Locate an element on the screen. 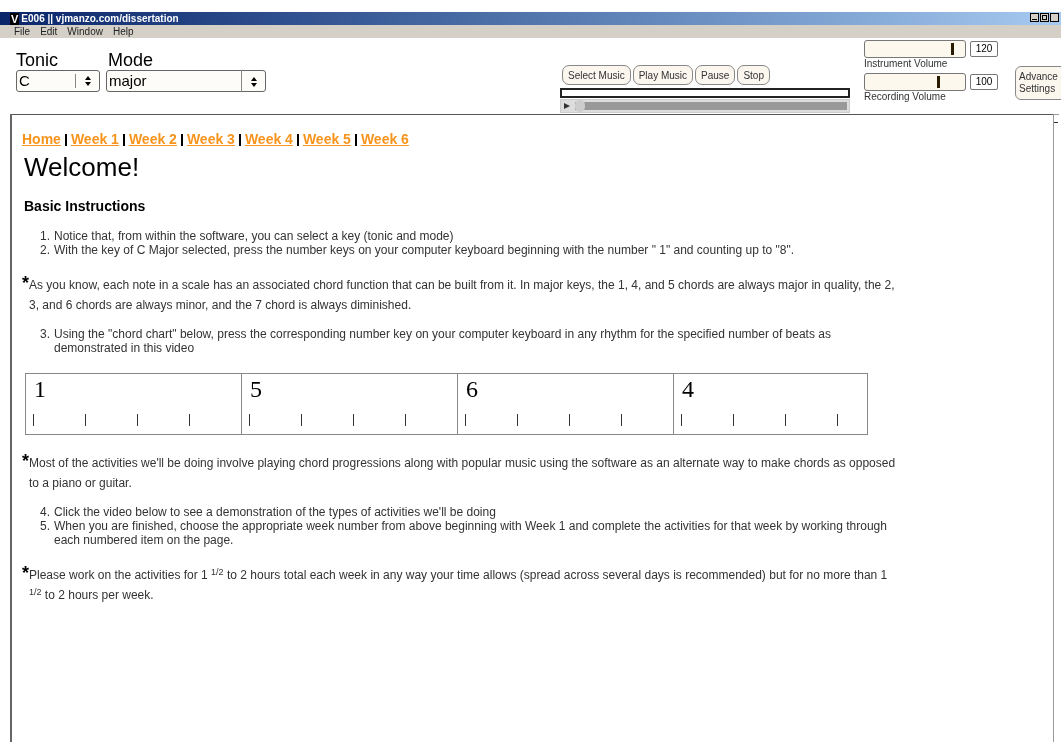 Image resolution: width=1061 pixels, height=742 pixels. list-number: 2. is located at coordinates (45, 250).